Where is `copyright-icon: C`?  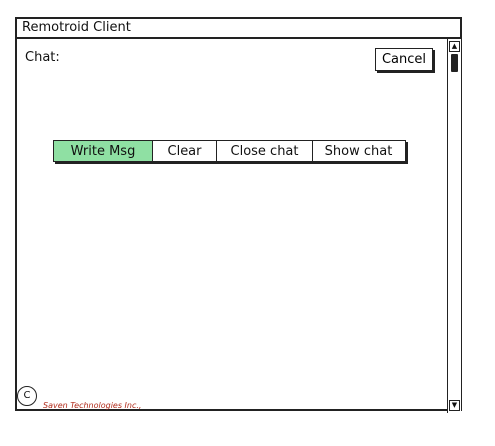 copyright-icon: C is located at coordinates (27, 396).